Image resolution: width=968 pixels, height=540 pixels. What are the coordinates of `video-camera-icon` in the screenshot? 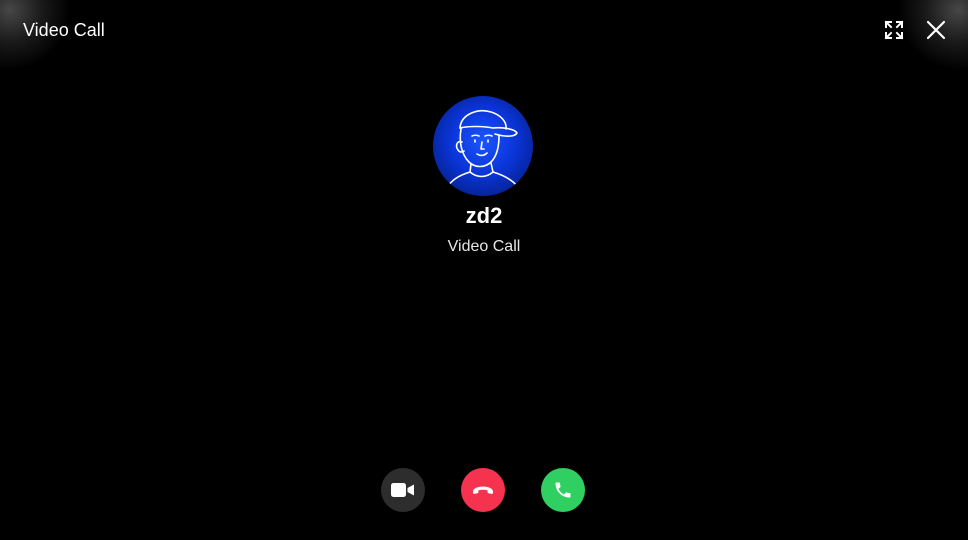 It's located at (402, 490).